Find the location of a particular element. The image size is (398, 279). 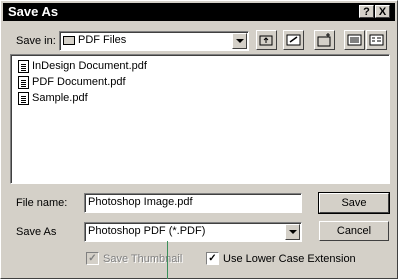

list-view-icon is located at coordinates (354, 40).